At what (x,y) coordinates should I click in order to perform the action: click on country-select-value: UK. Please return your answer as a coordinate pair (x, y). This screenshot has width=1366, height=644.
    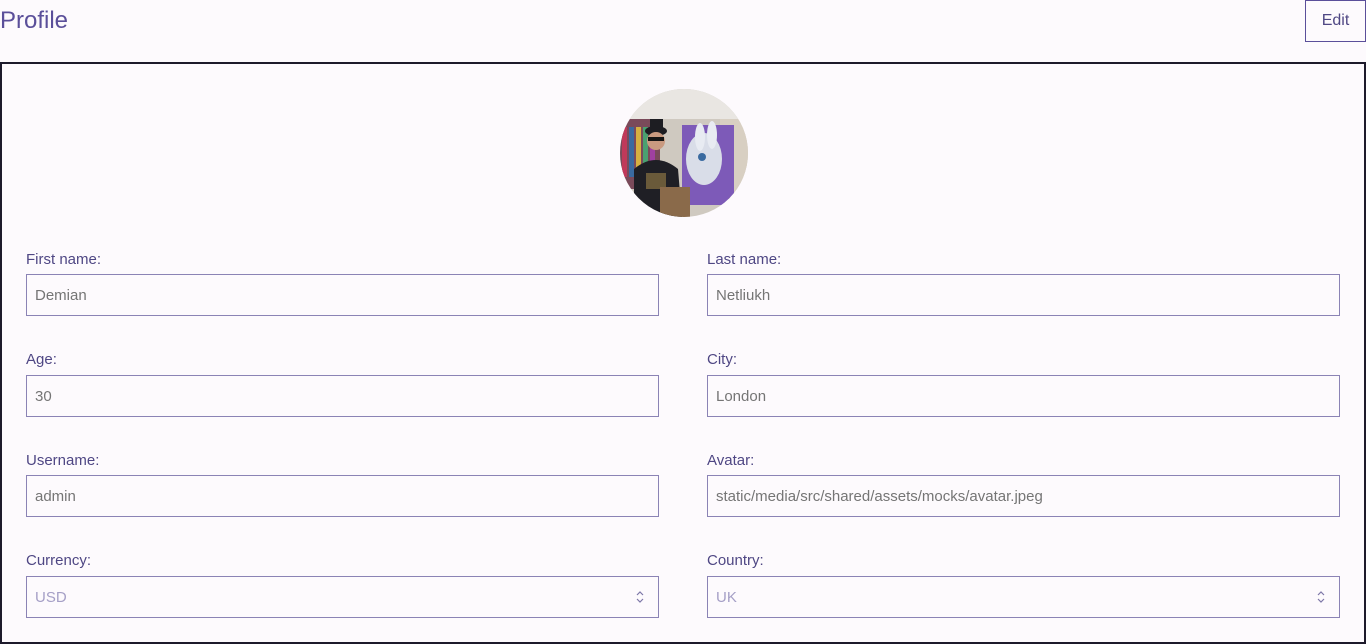
    Looking at the image, I should click on (726, 597).